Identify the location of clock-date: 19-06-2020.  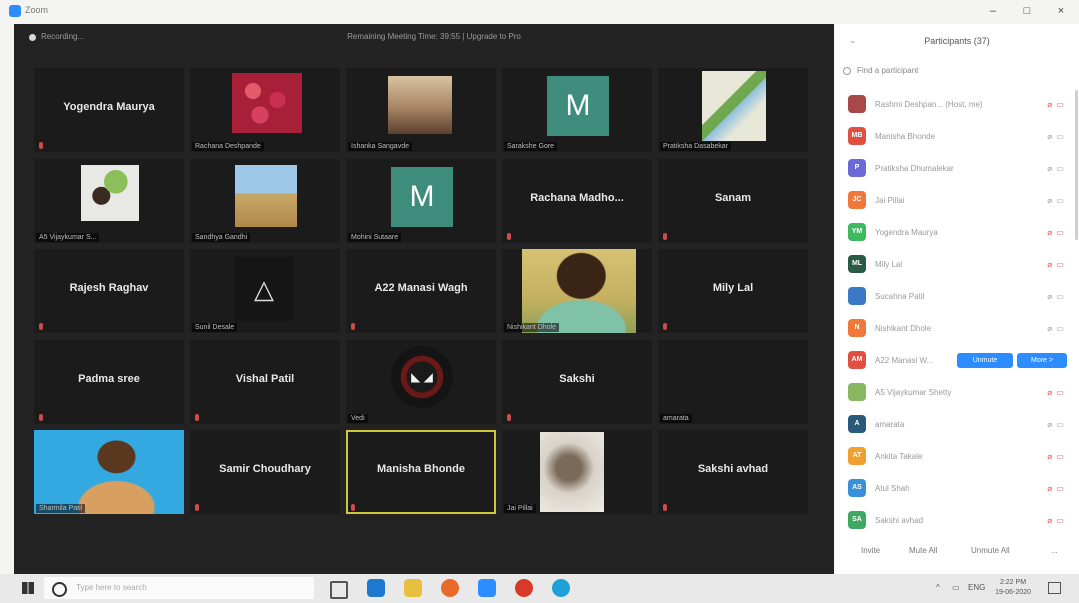
(1013, 592).